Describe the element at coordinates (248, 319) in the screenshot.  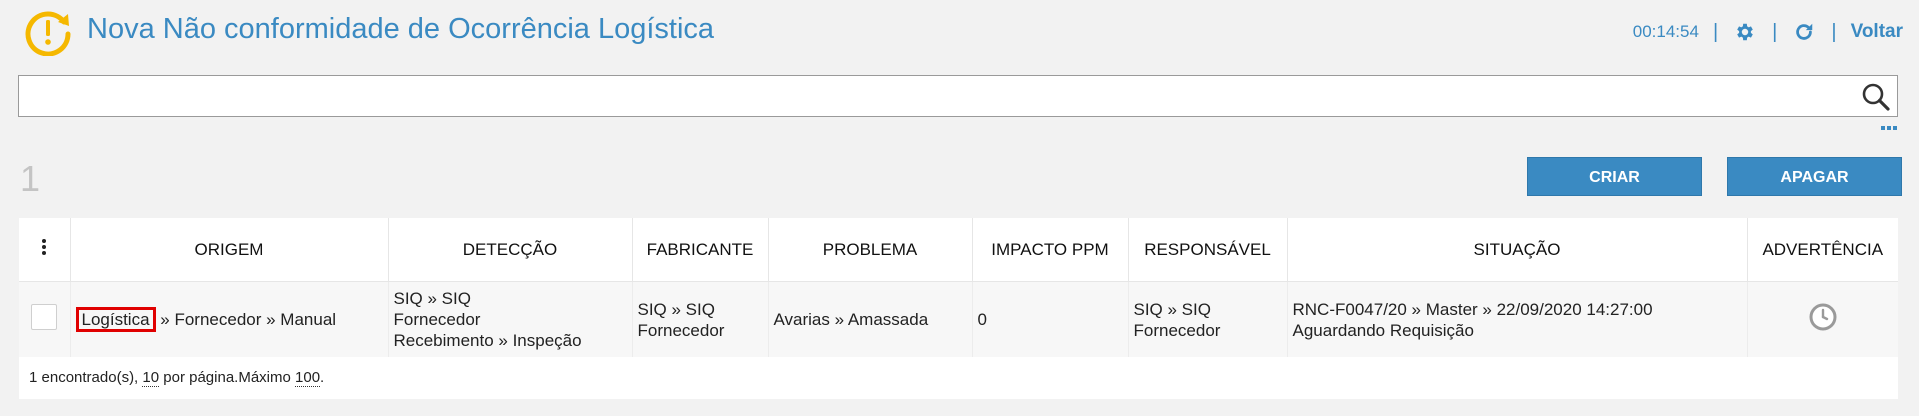
I see `origem-text: » Fornecedor » Manual` at that location.